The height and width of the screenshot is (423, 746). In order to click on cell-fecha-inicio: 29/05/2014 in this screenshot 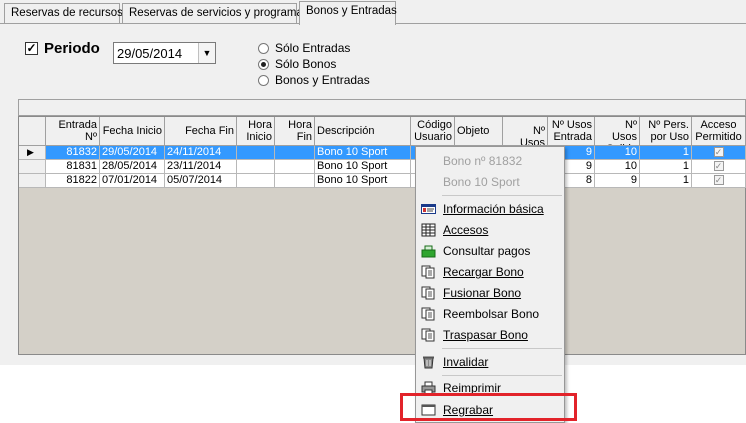, I will do `click(132, 153)`.